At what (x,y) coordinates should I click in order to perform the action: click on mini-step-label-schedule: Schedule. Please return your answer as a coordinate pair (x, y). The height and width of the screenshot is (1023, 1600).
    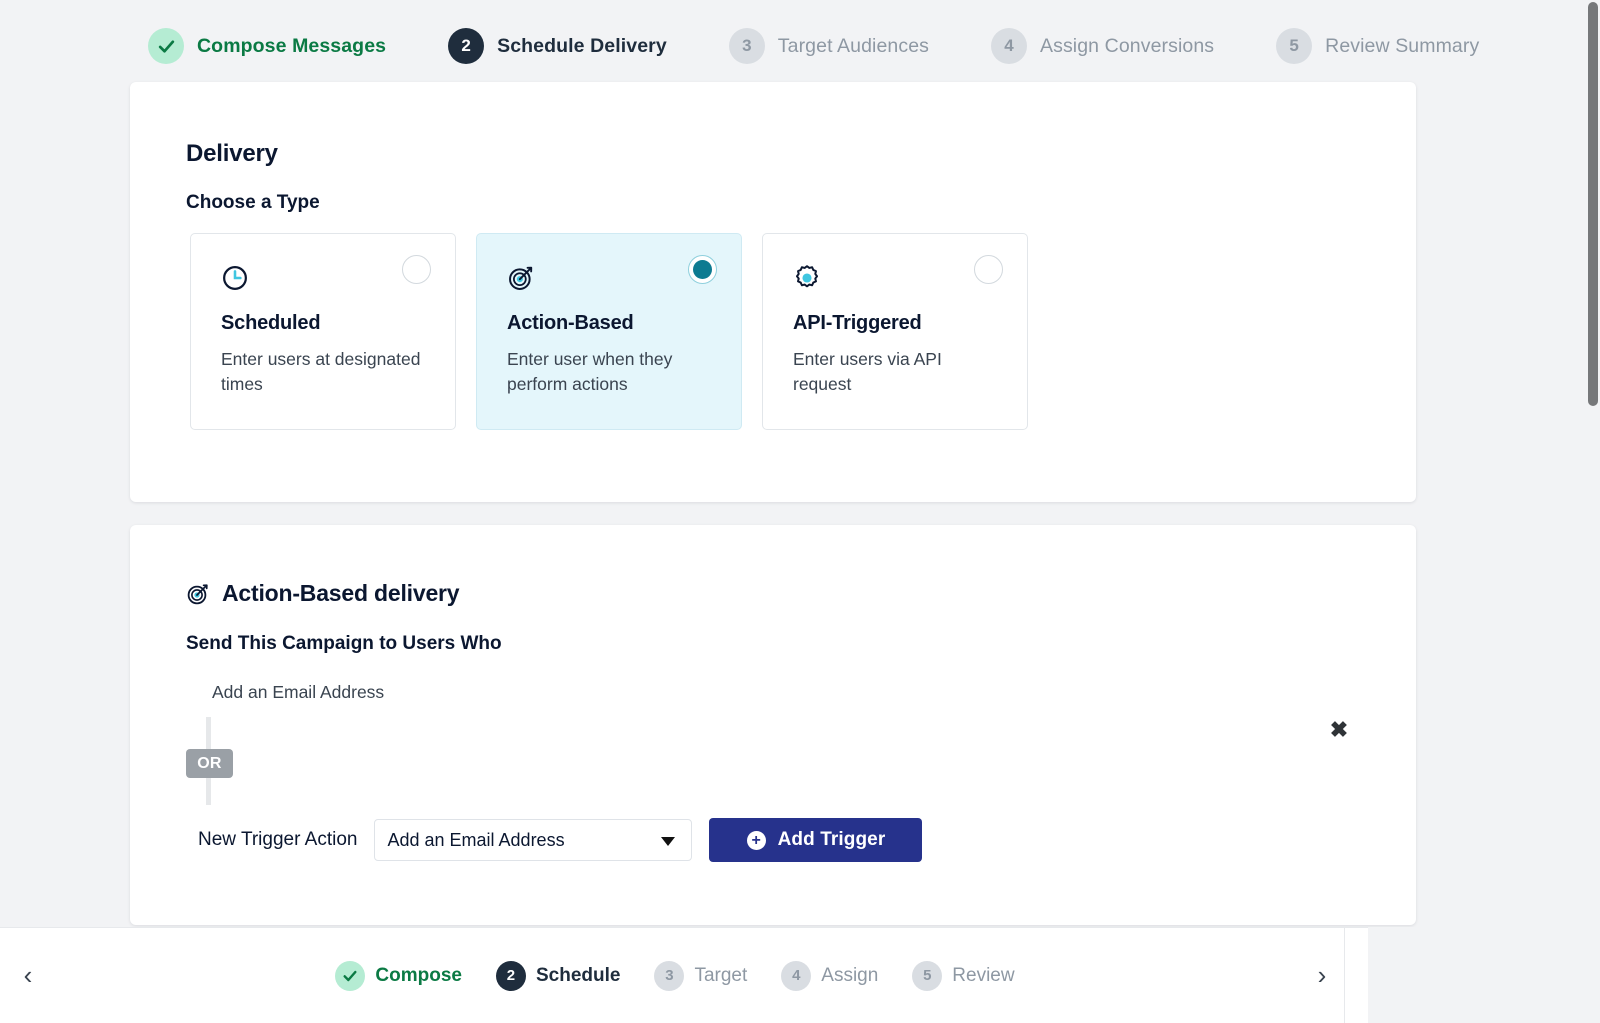
    Looking at the image, I should click on (578, 975).